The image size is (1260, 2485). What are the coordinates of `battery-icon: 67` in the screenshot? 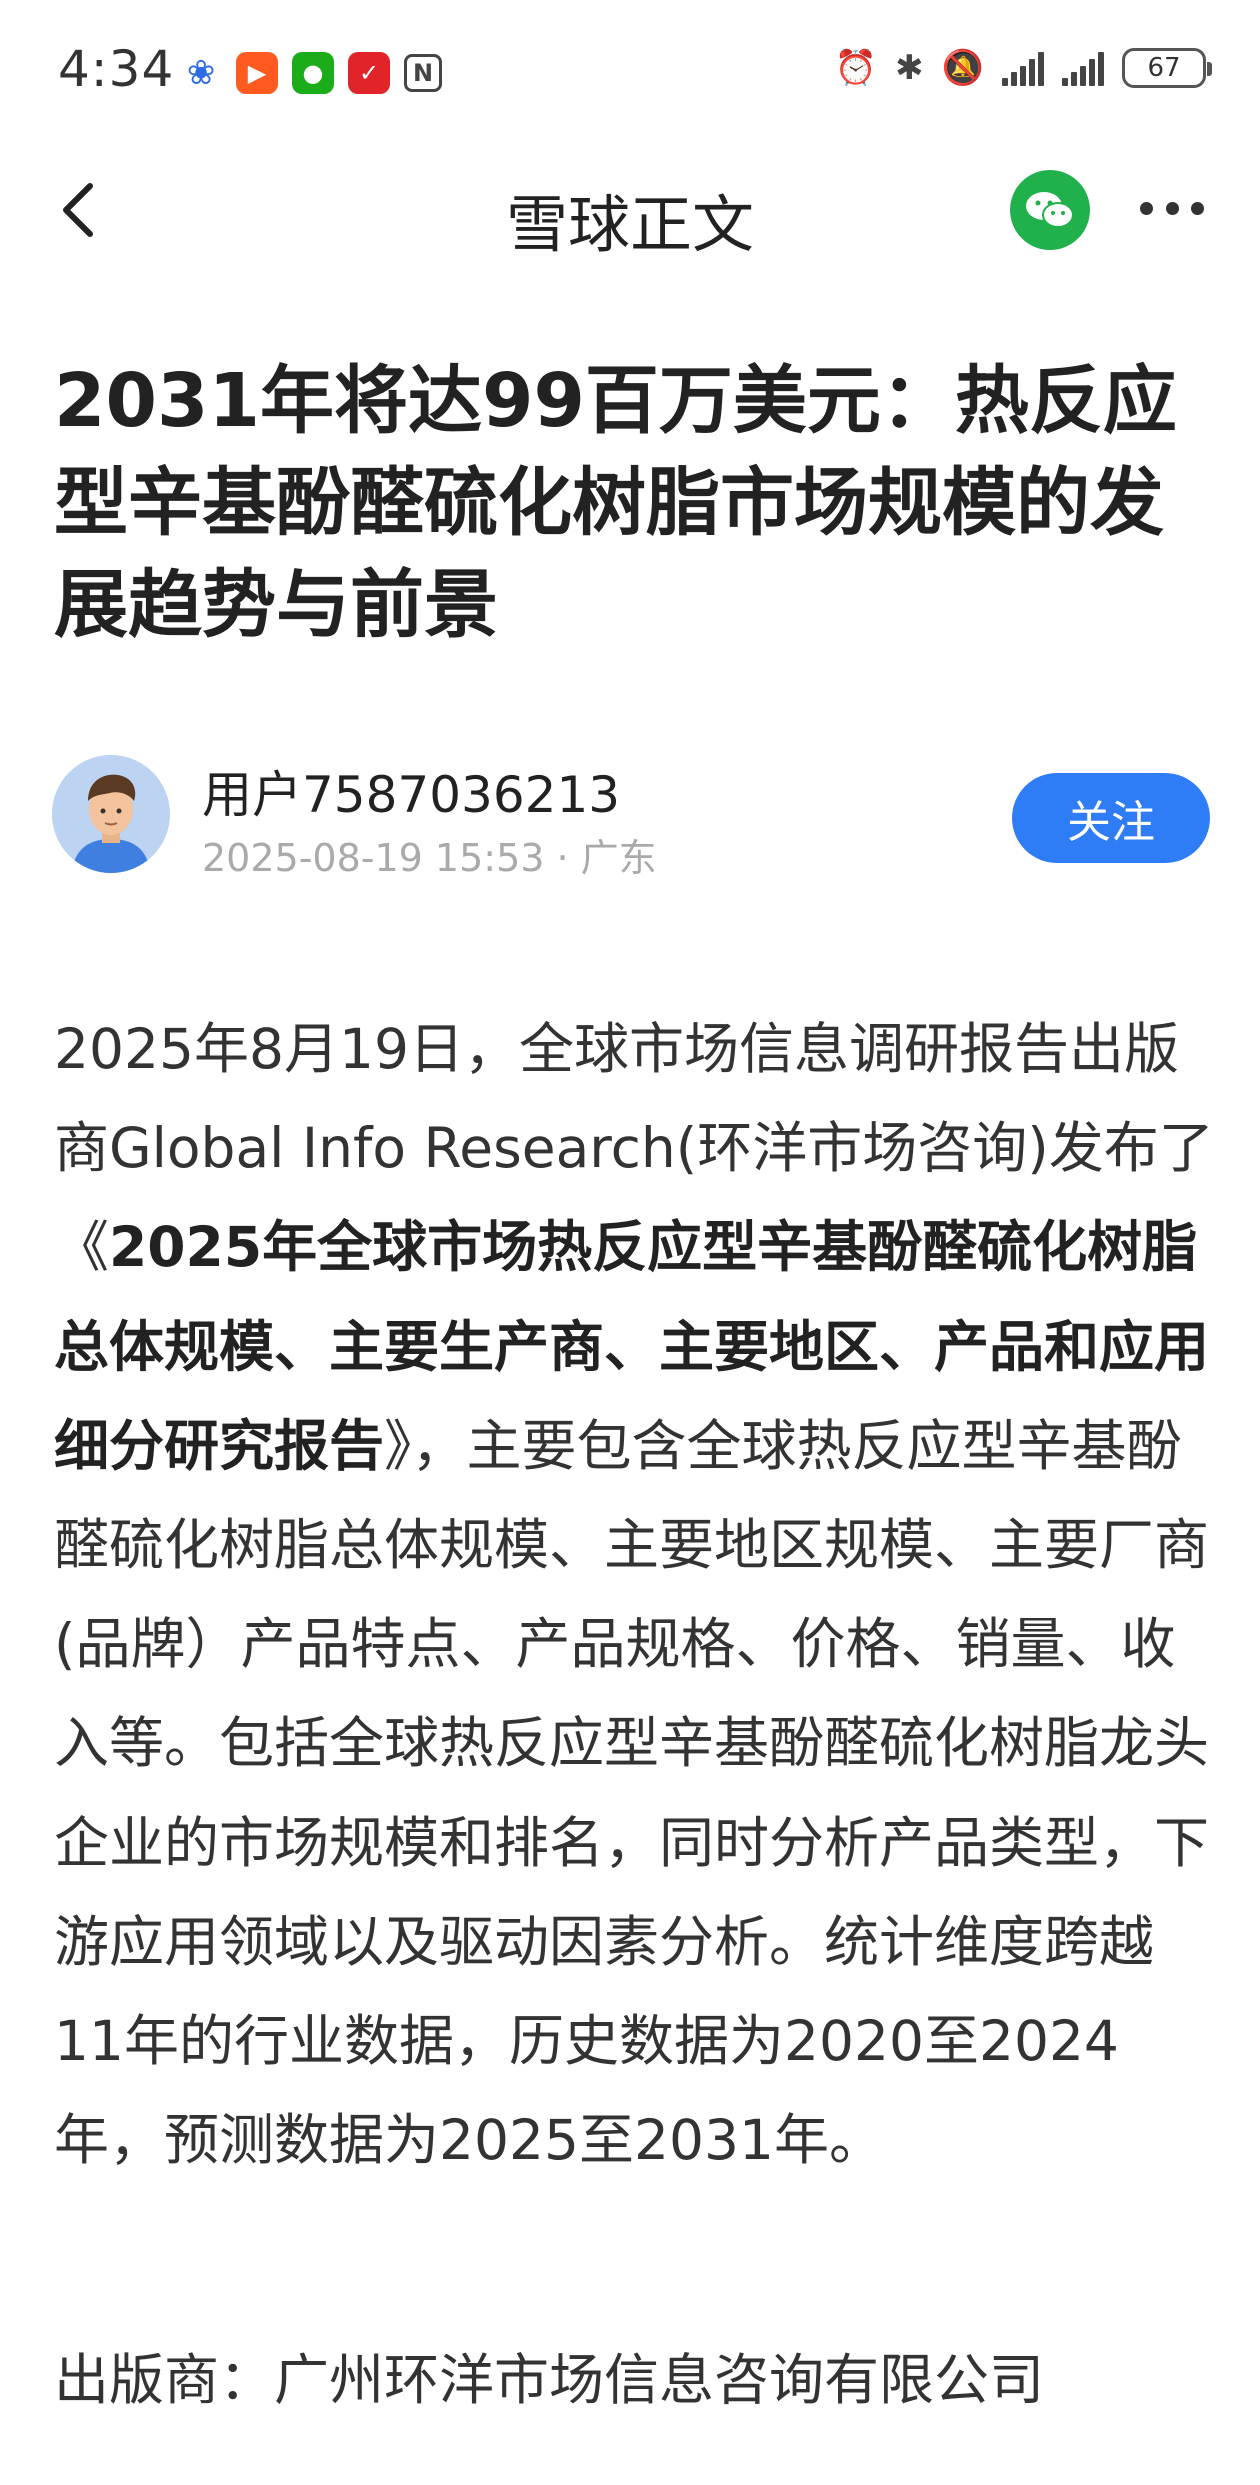 It's located at (1167, 68).